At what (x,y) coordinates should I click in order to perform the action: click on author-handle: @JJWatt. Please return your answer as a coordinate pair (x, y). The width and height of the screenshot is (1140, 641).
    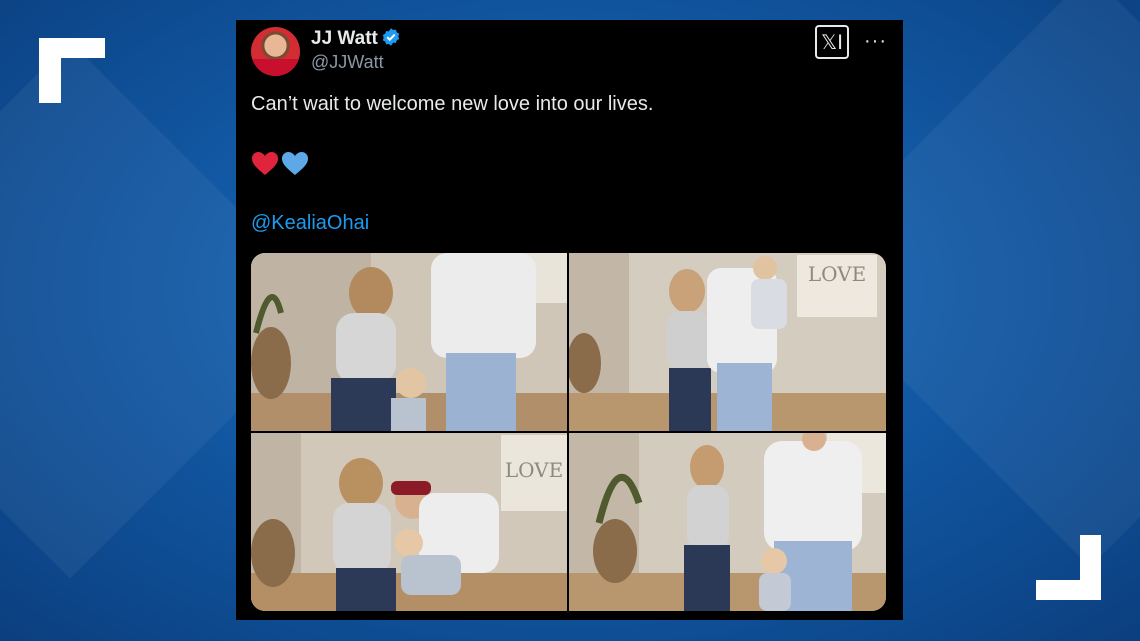
    Looking at the image, I should click on (347, 62).